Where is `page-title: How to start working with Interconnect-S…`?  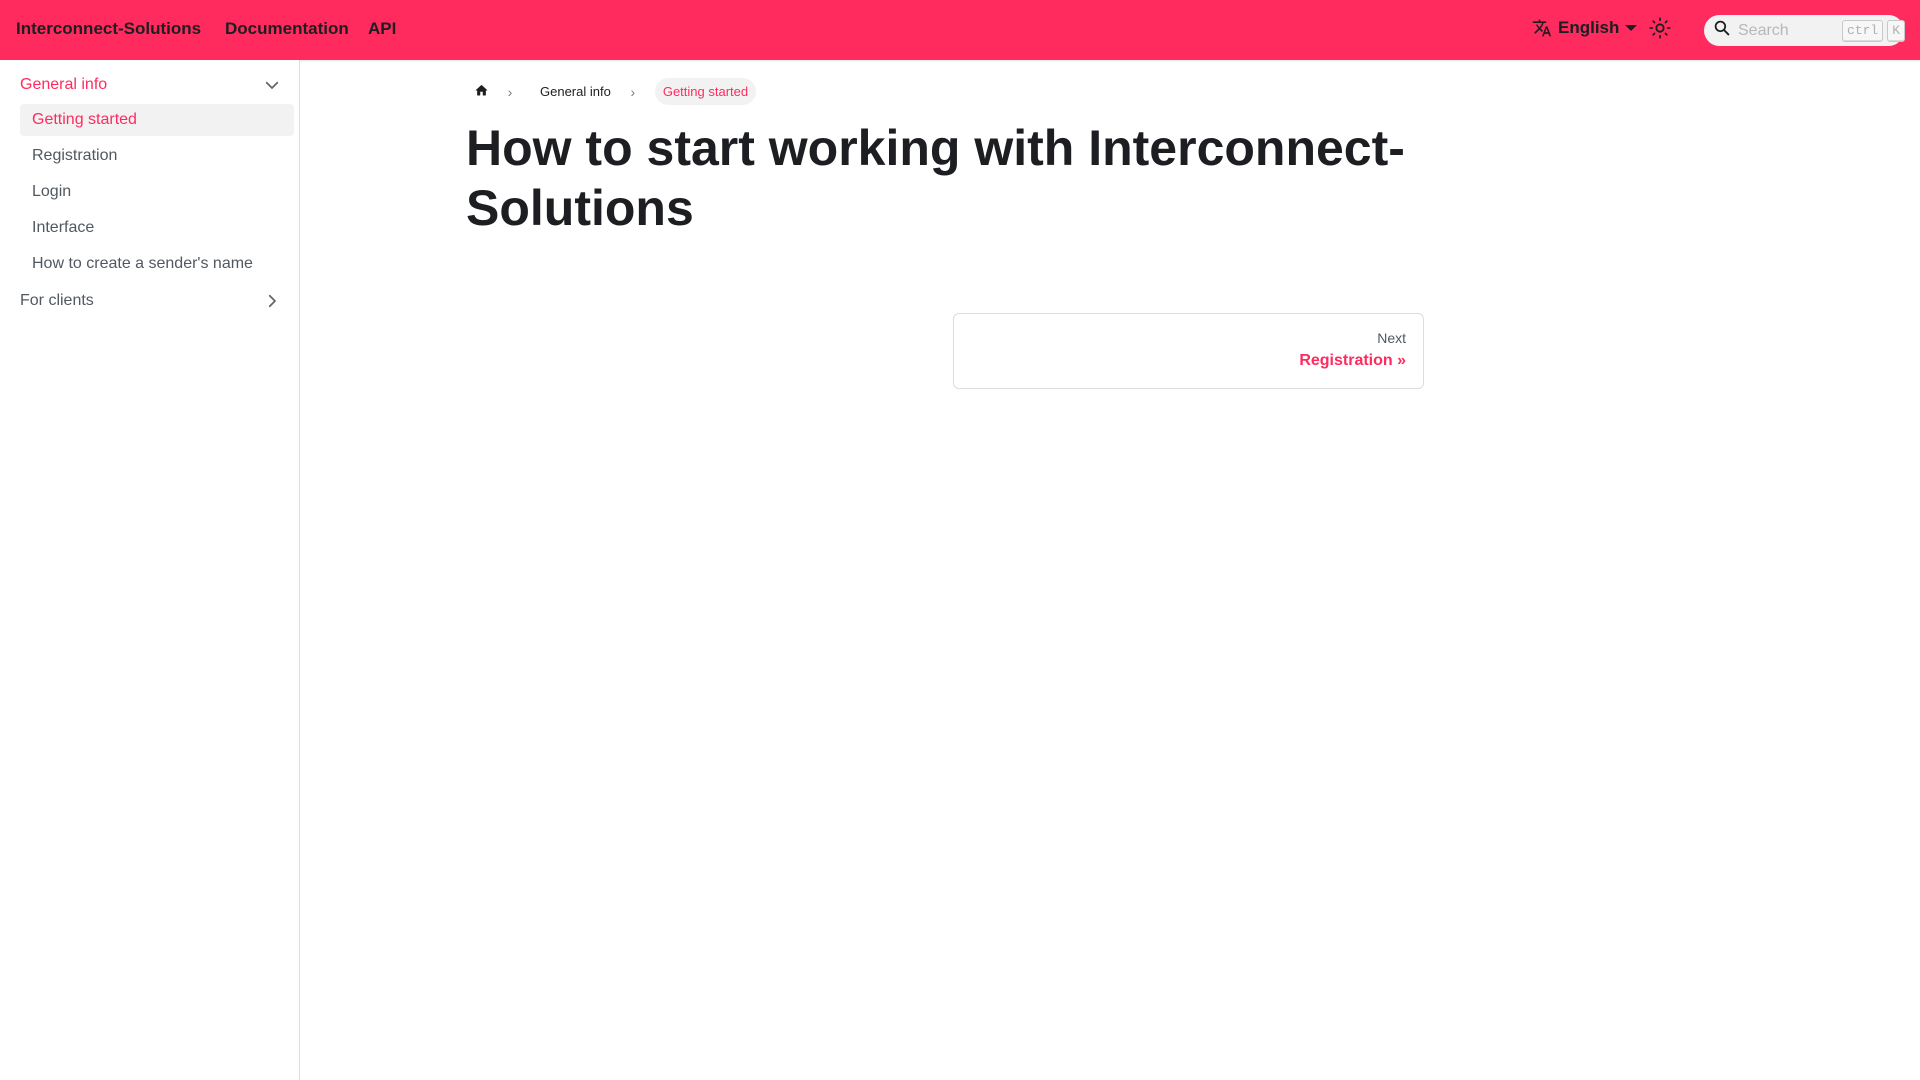 page-title: How to start working with Interconnect-S… is located at coordinates (935, 178).